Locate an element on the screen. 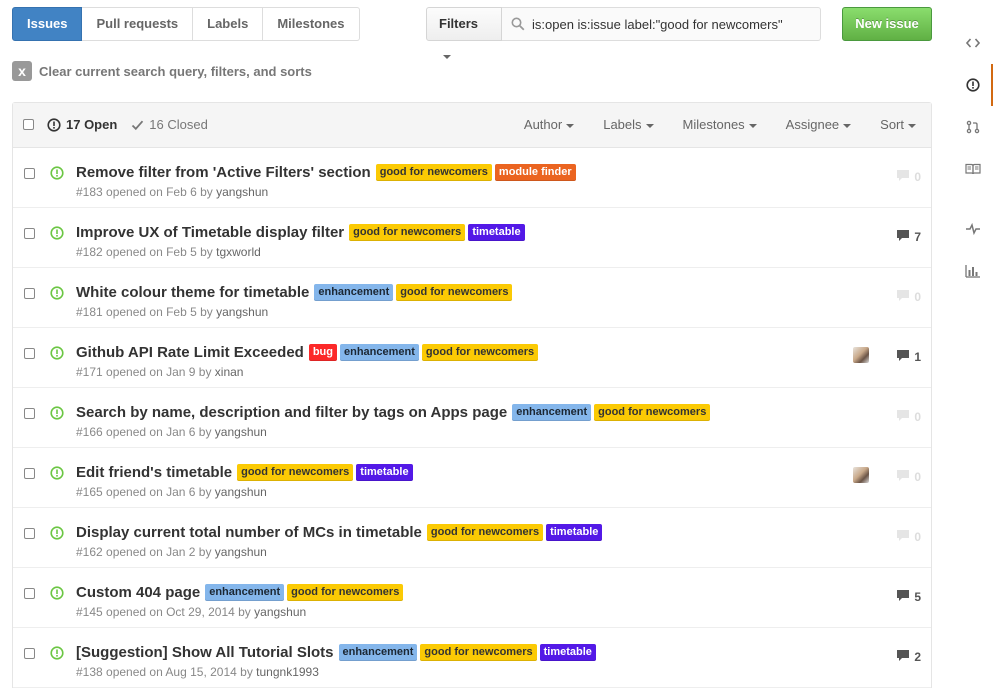 This screenshot has width=1004, height=691. comments-link: 2 is located at coordinates (908, 657).